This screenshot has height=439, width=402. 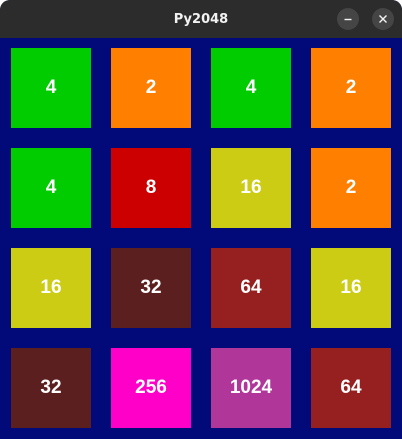 I want to click on title-bar: Py2048, so click(x=201, y=19).